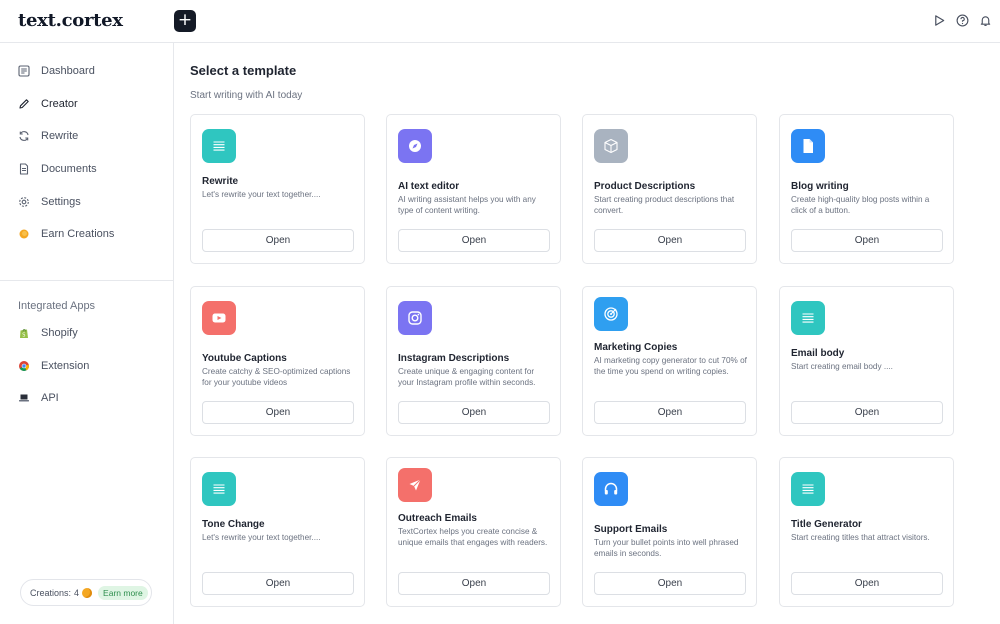 This screenshot has width=1000, height=624. What do you see at coordinates (68, 71) in the screenshot?
I see `sidebar-item-label: Dashboard` at bounding box center [68, 71].